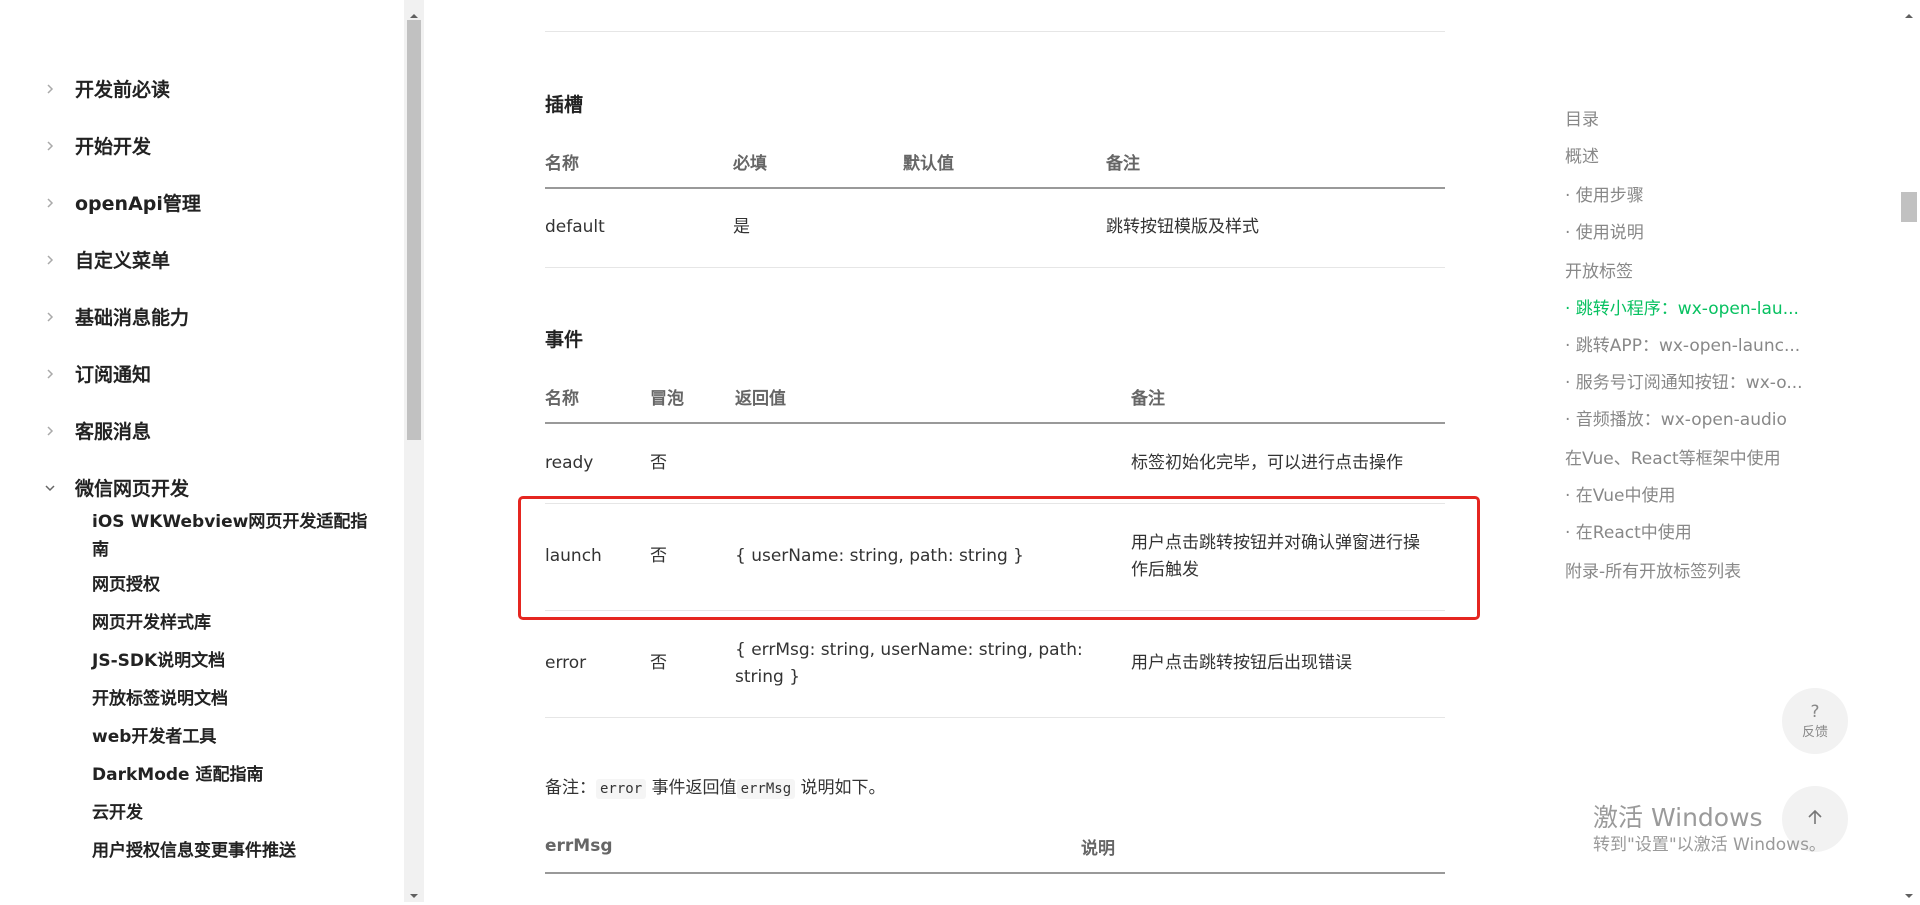 The height and width of the screenshot is (905, 1920). I want to click on table-cell: 用户点击跳转按钮后出现错误, so click(1288, 664).